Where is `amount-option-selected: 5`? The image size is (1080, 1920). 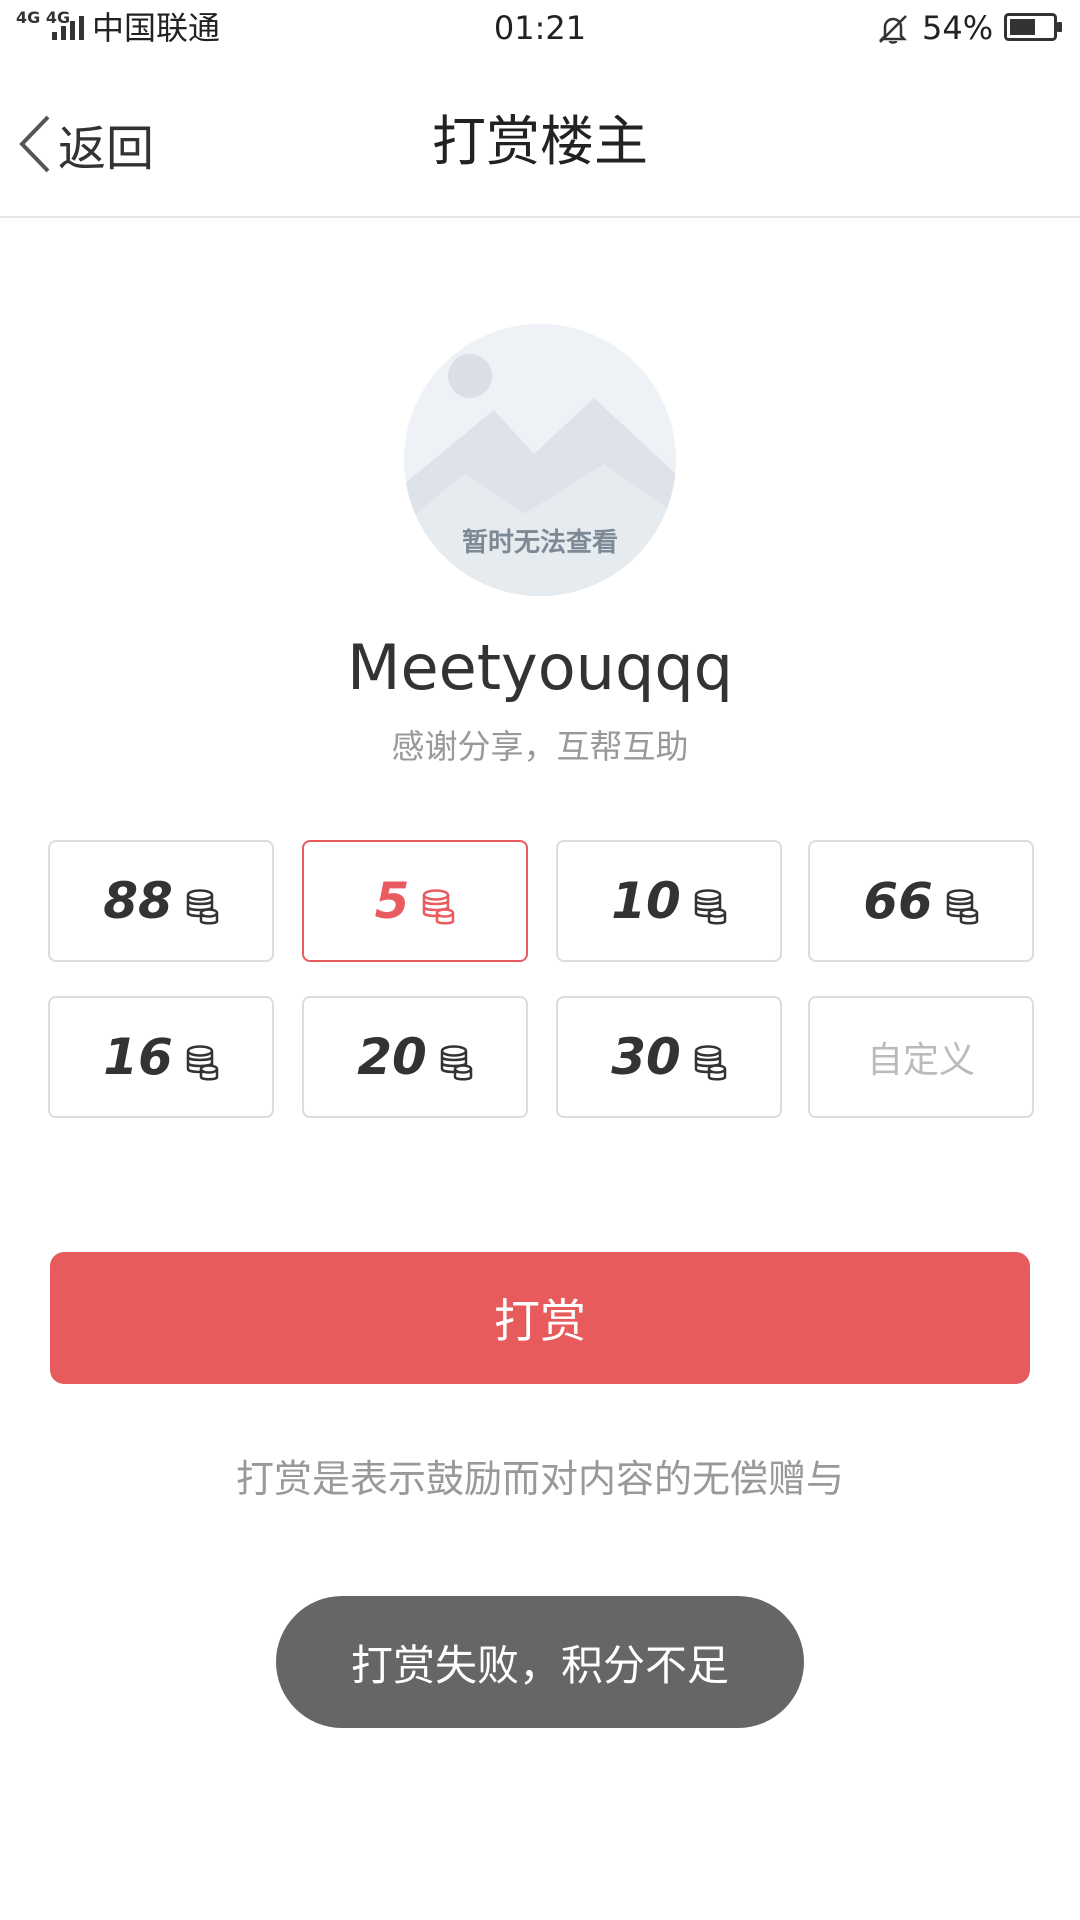
amount-option-selected: 5 is located at coordinates (415, 901).